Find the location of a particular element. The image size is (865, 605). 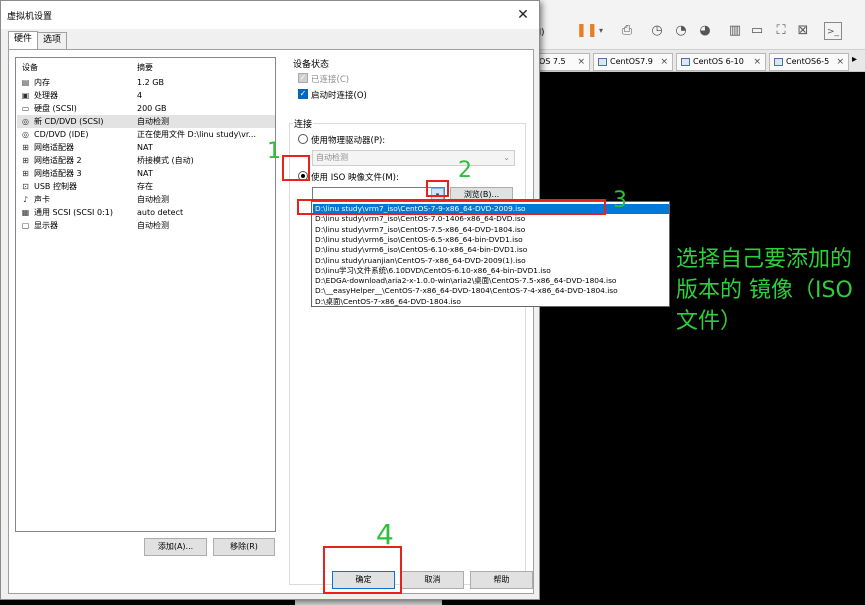

tabs-overflow-icon: ▸ is located at coordinates (854, 59).